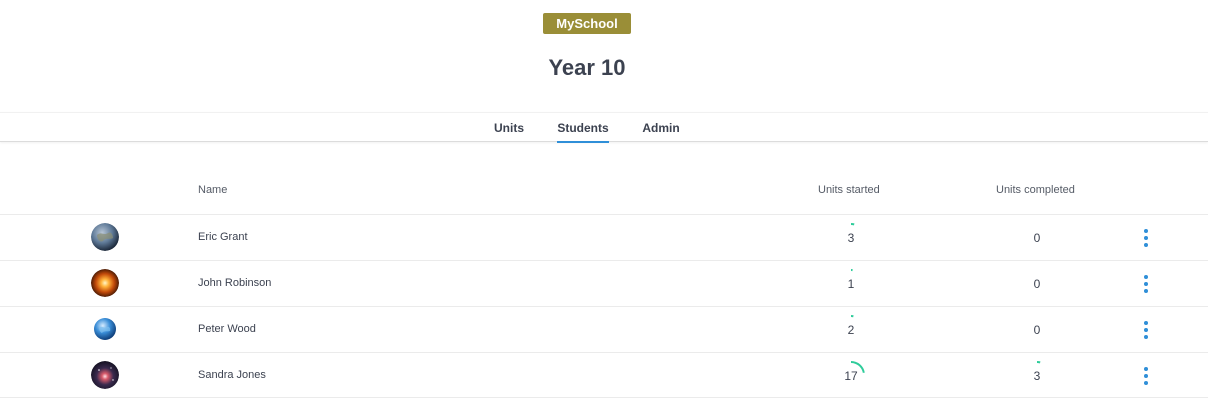 This screenshot has height=418, width=1208. I want to click on units-started-value: 1, so click(851, 284).